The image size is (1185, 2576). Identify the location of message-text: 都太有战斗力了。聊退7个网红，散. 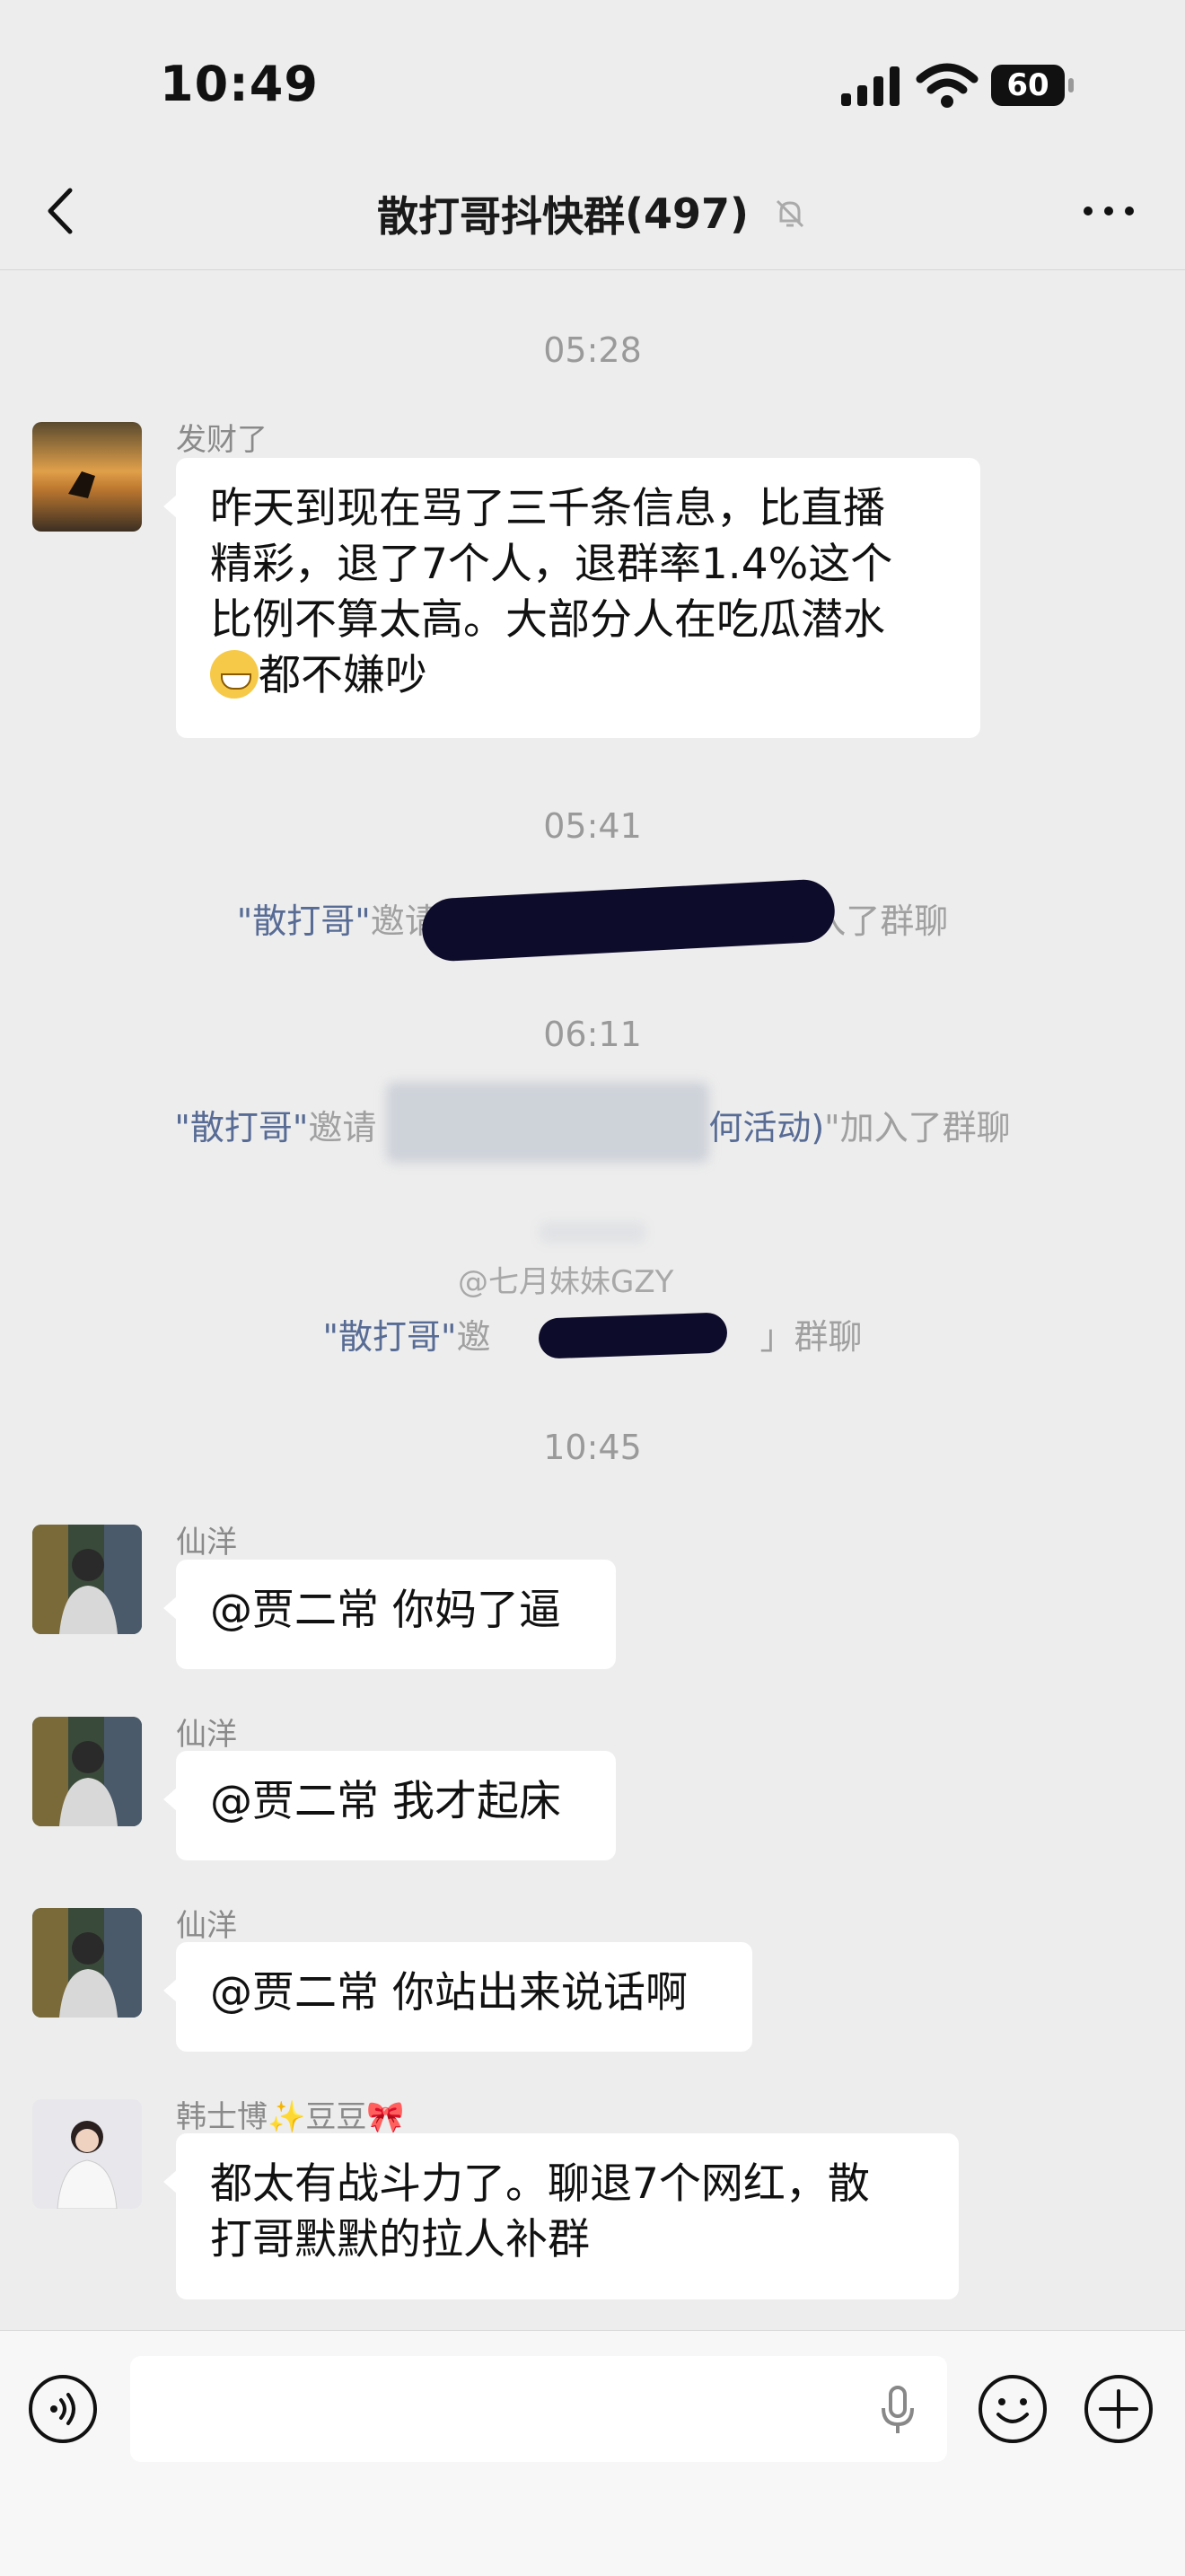
(540, 2184).